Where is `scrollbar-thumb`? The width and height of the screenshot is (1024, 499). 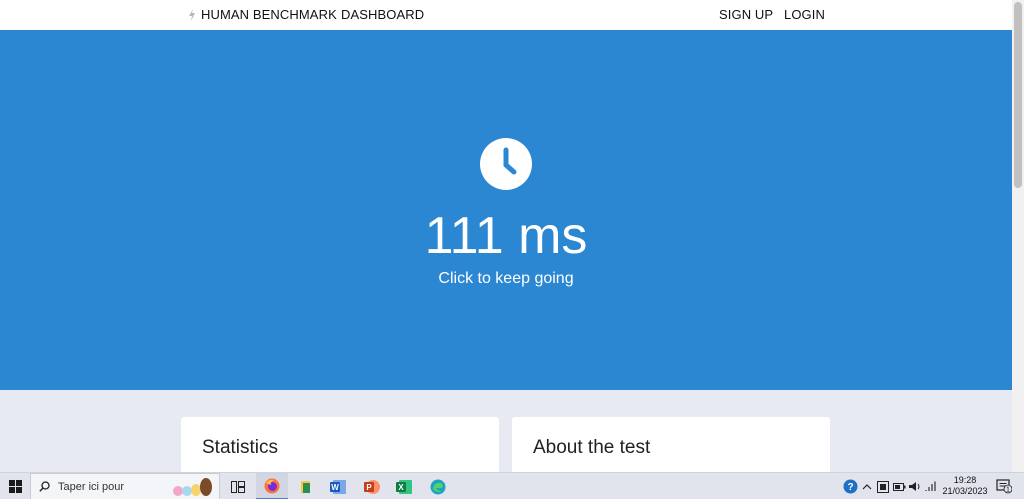 scrollbar-thumb is located at coordinates (1018, 95).